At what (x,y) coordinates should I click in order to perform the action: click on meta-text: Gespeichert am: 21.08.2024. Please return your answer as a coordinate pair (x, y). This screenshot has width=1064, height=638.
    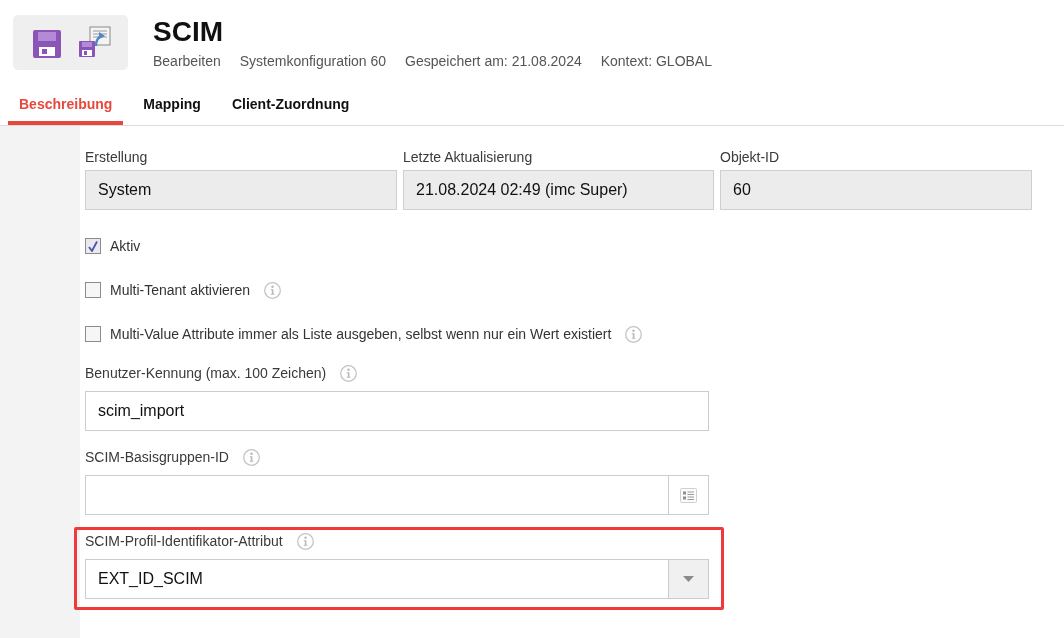
    Looking at the image, I should click on (493, 61).